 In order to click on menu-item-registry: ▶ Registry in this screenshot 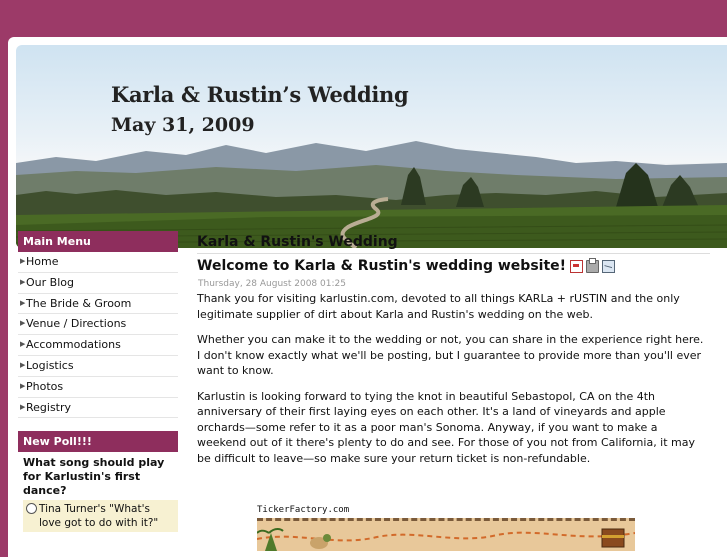, I will do `click(98, 408)`.